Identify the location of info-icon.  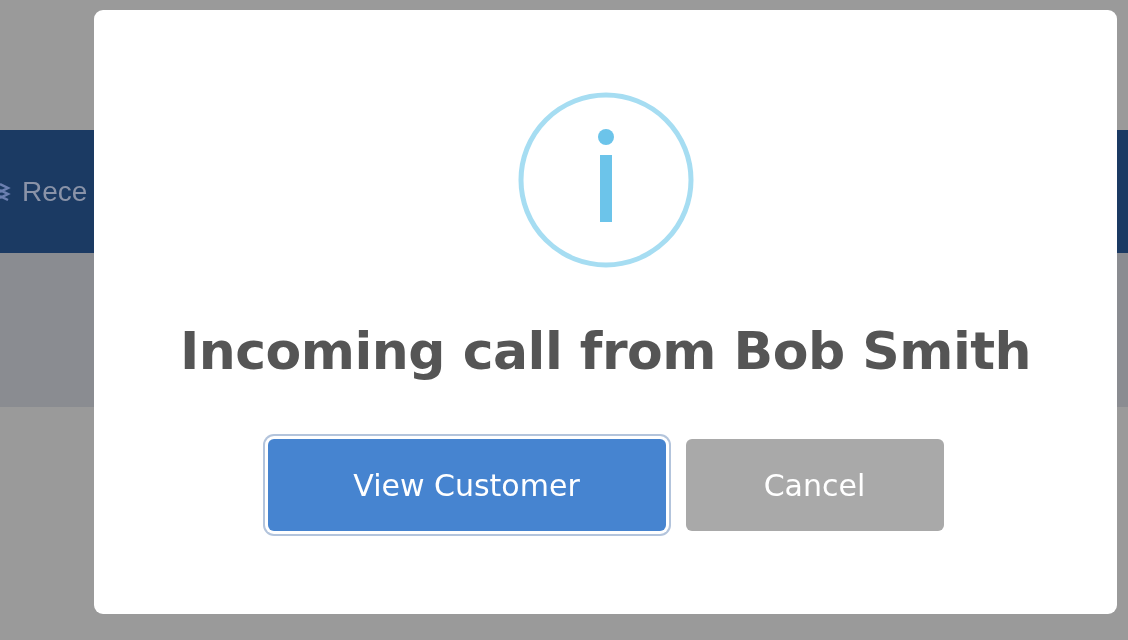
(605, 180).